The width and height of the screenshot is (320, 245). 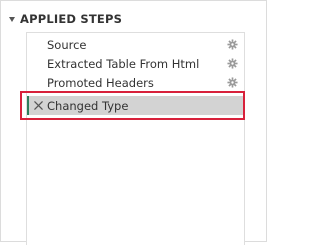 I want to click on applied-steps-title: APPLIED STEPS, so click(x=71, y=19).